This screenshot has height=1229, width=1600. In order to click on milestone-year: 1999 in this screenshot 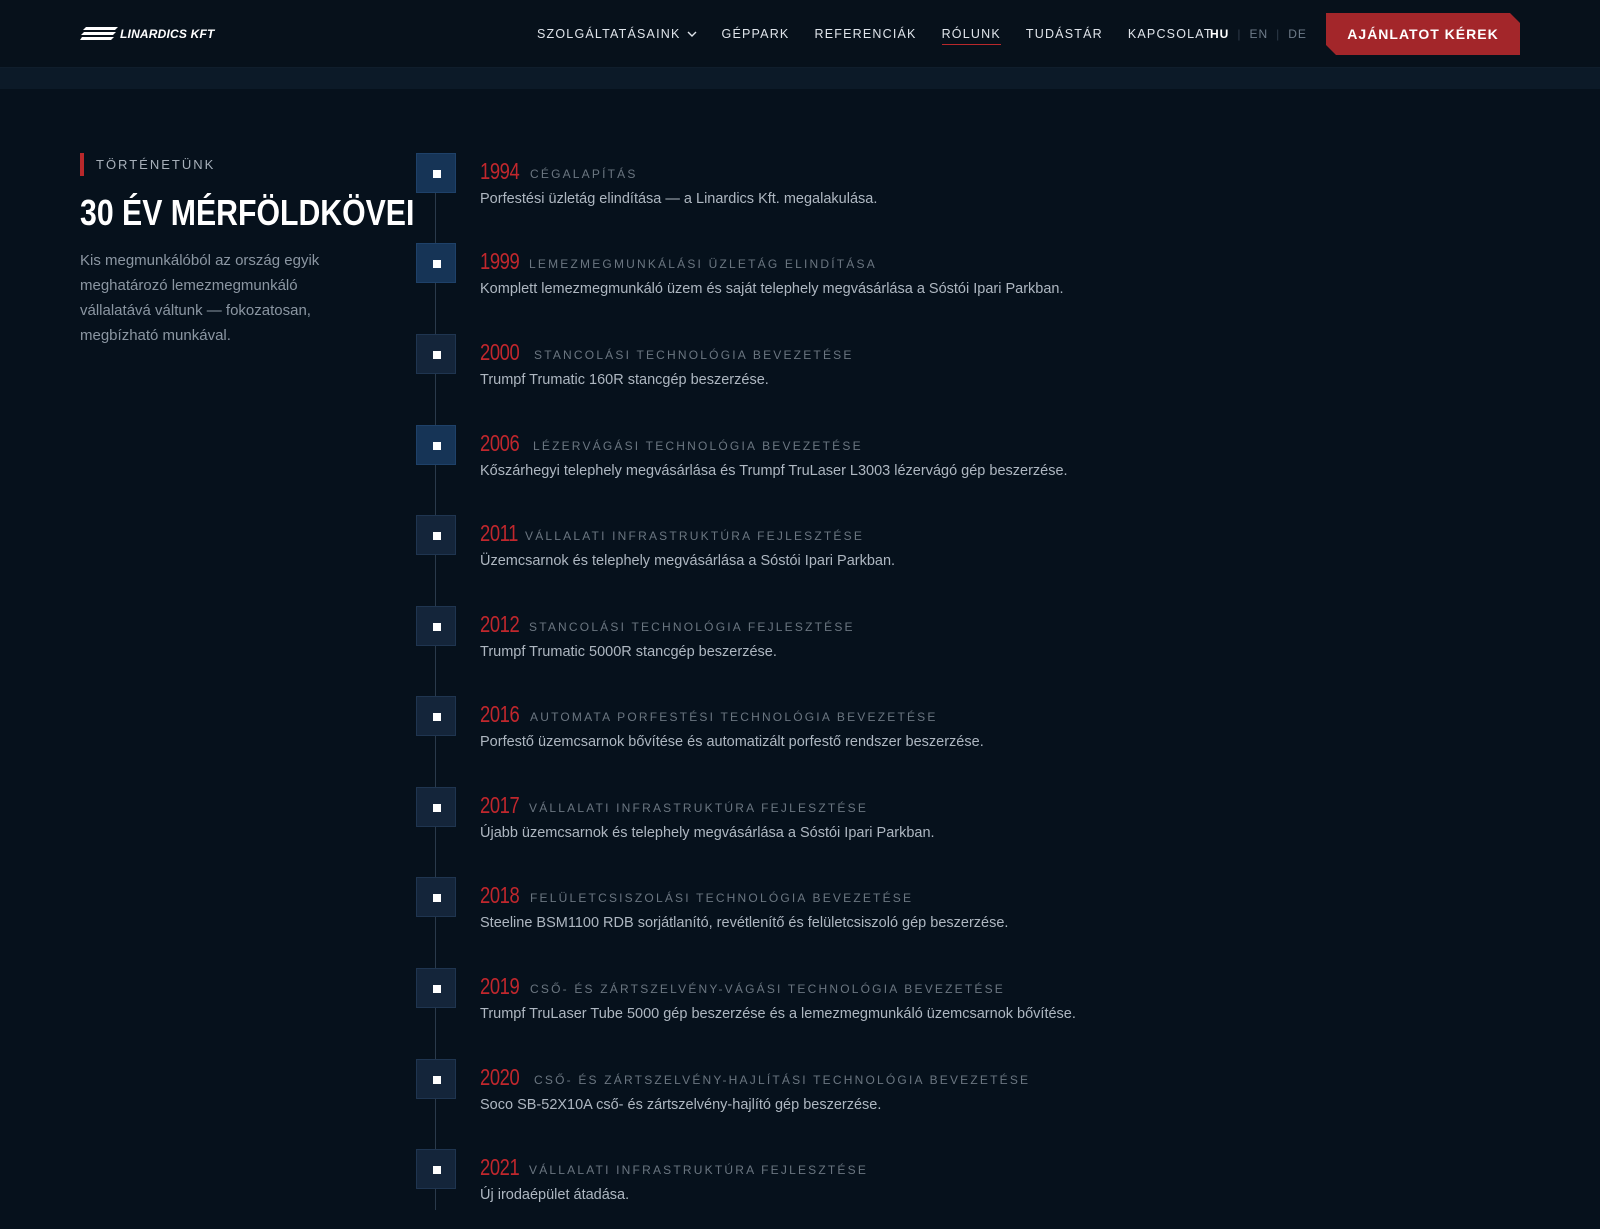, I will do `click(500, 261)`.